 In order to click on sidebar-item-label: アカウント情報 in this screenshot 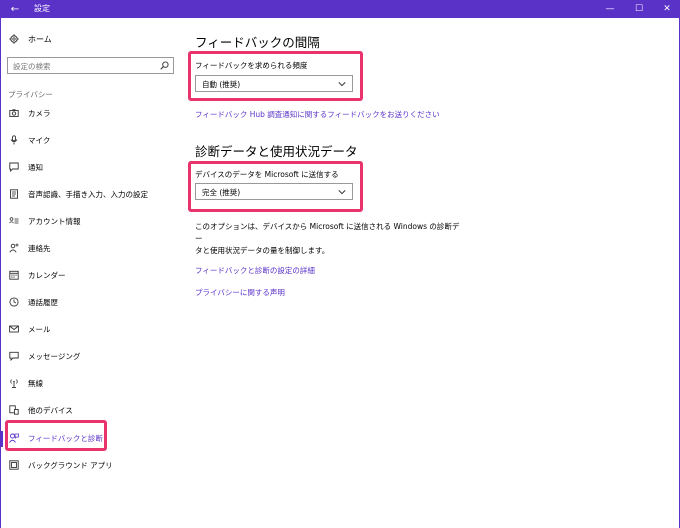, I will do `click(54, 221)`.